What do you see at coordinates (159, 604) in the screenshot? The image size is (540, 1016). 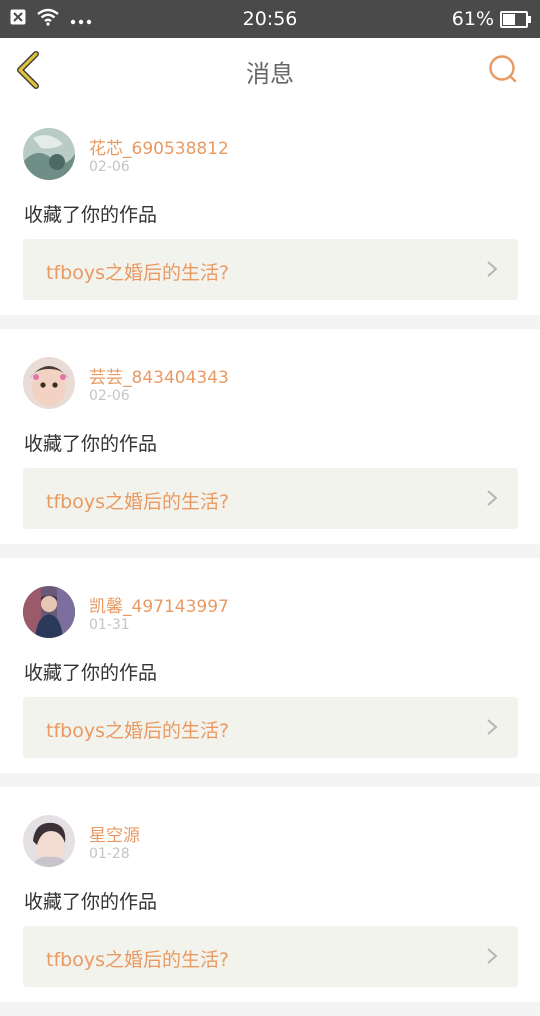 I see `user-name: 凯馨_497143997` at bounding box center [159, 604].